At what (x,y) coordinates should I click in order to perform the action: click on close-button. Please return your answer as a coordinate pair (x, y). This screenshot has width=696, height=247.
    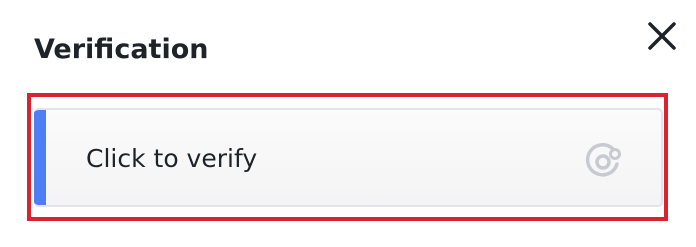
    Looking at the image, I should click on (663, 37).